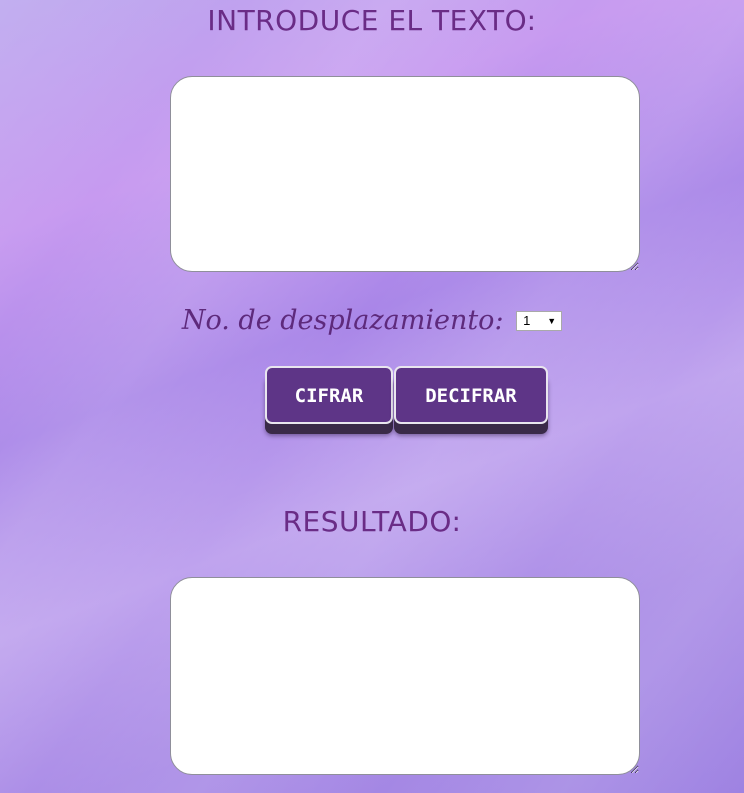 This screenshot has width=744, height=793. Describe the element at coordinates (372, 20) in the screenshot. I see `input-heading: INTRODUCE EL TEXTO:` at that location.